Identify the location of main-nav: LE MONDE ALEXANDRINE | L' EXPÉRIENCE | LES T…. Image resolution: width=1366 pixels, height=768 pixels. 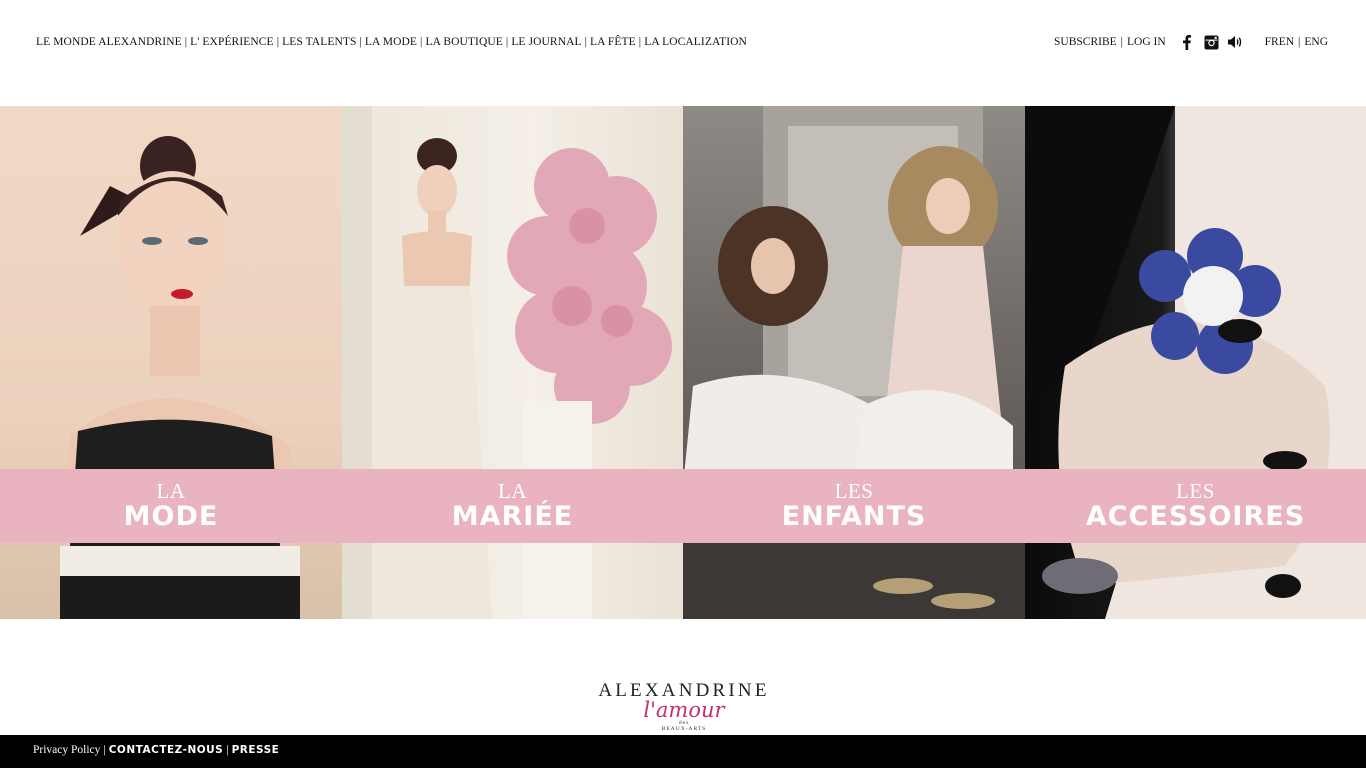
(391, 42).